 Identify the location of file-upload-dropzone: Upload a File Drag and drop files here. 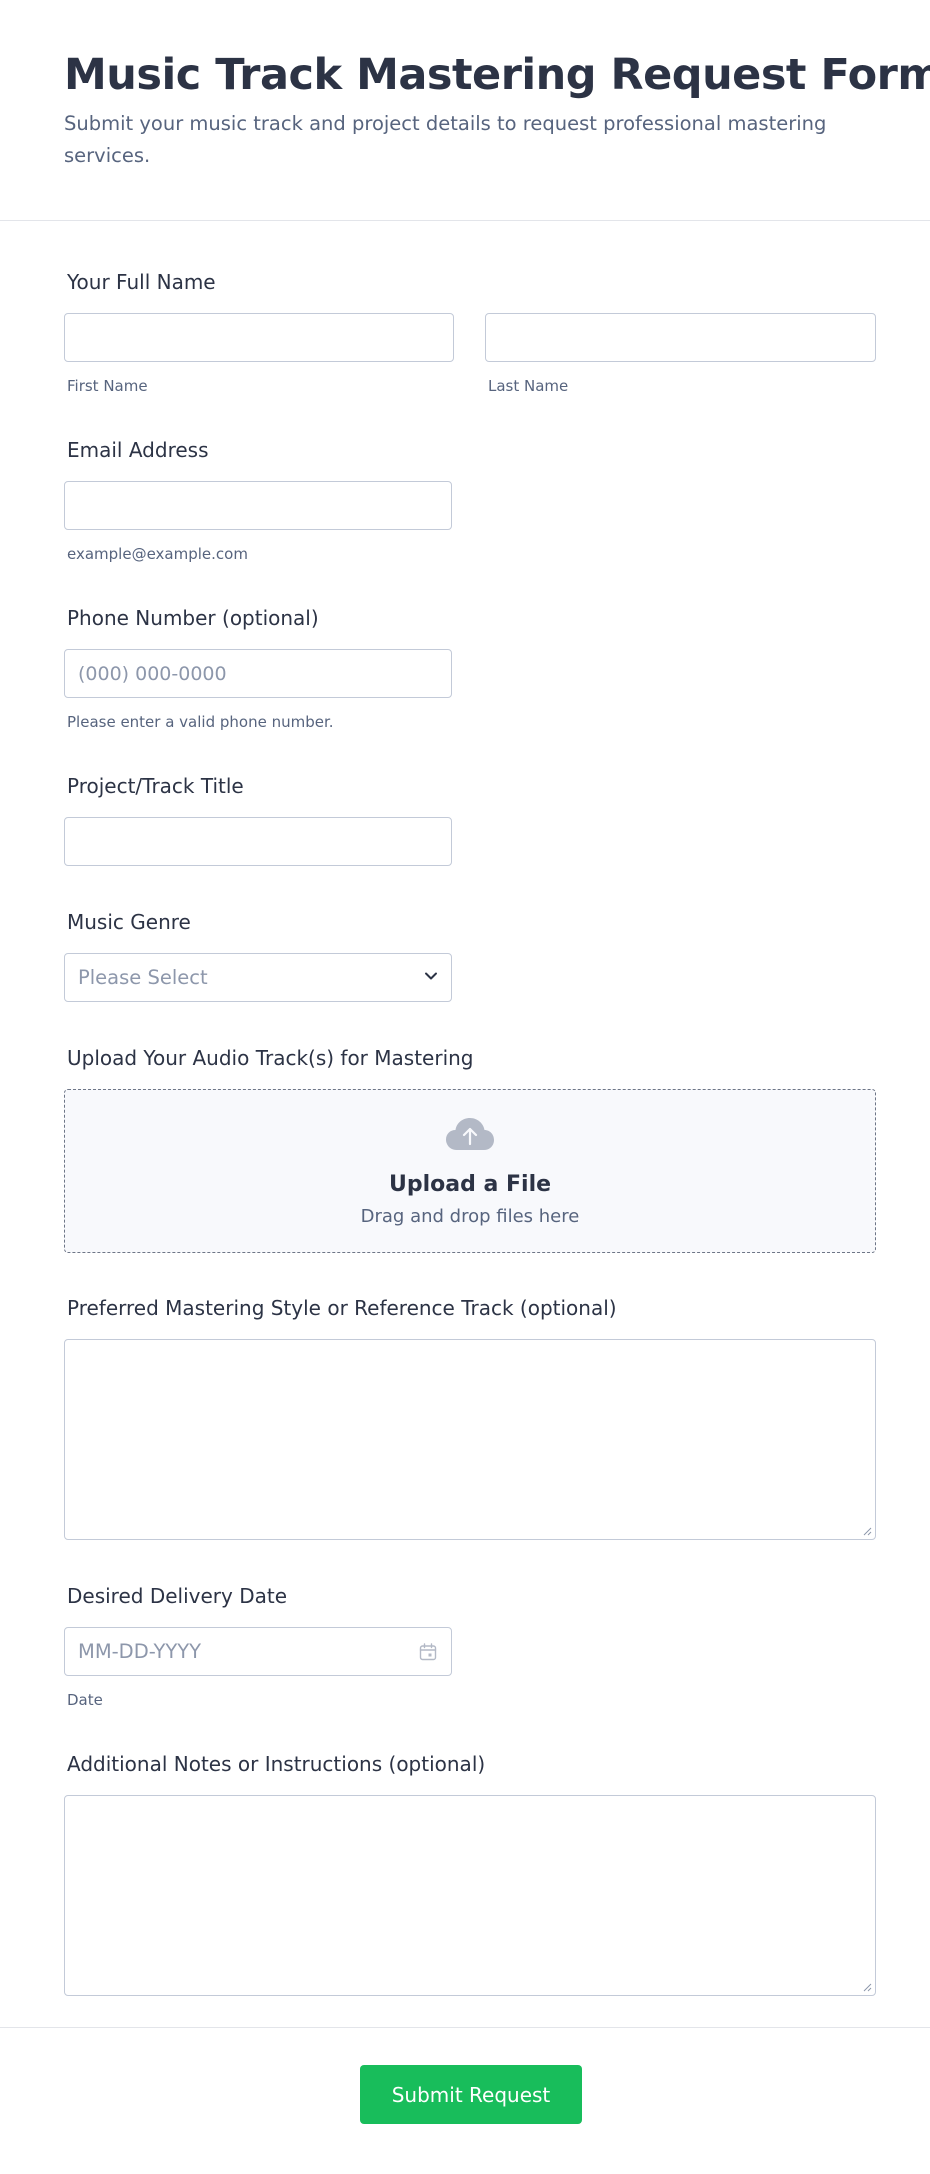
(470, 1171).